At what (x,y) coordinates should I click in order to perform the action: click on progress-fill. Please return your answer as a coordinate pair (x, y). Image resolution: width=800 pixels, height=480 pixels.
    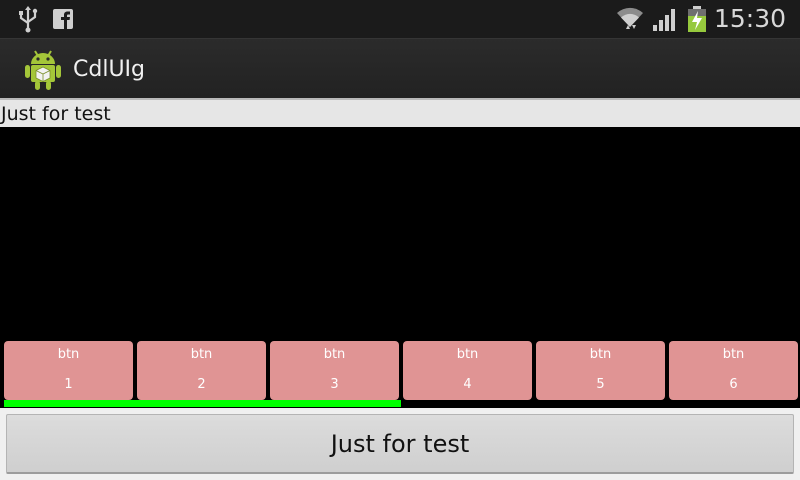
    Looking at the image, I should click on (202, 403).